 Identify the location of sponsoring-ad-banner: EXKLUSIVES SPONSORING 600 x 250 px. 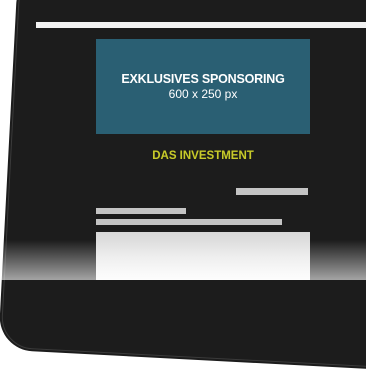
(203, 86).